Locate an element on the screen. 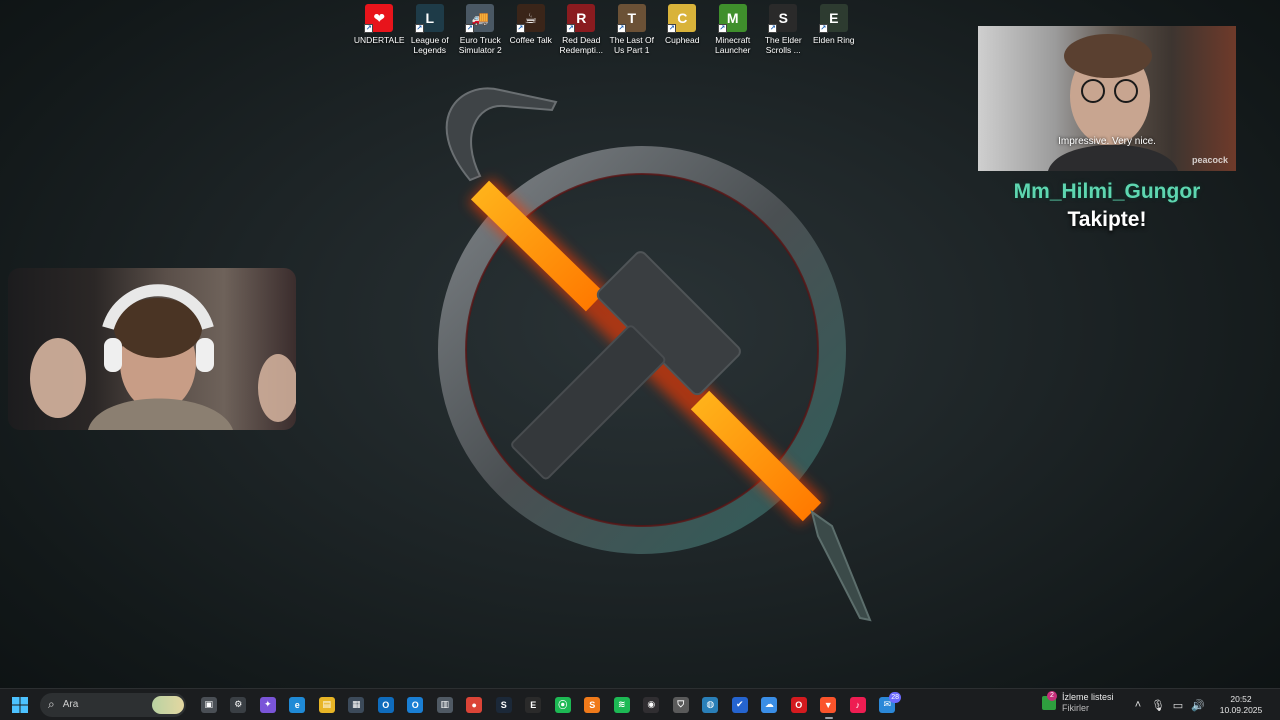 The image size is (1280, 720). folder-icon: ▤ is located at coordinates (326, 704).